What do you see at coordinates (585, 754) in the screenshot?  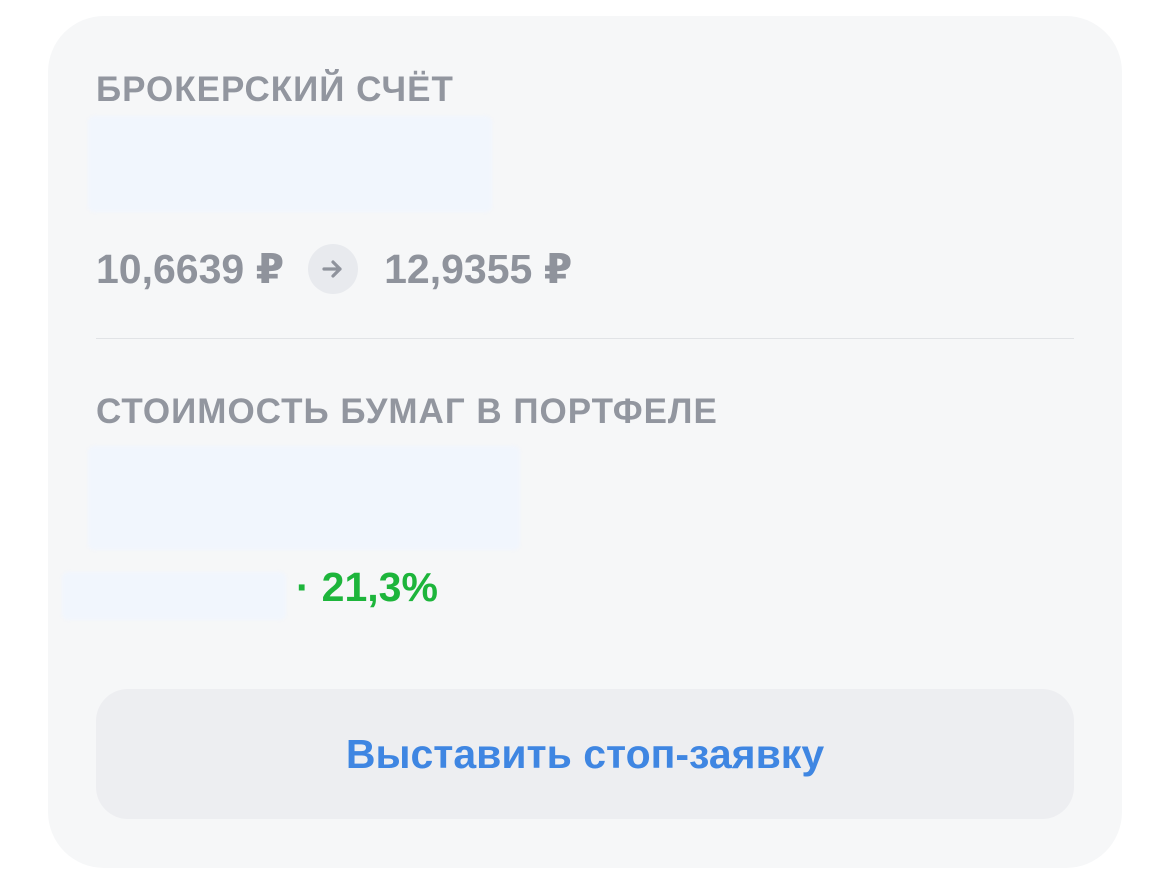 I see `place-stop-order-button: Выставить стоп-заявку` at bounding box center [585, 754].